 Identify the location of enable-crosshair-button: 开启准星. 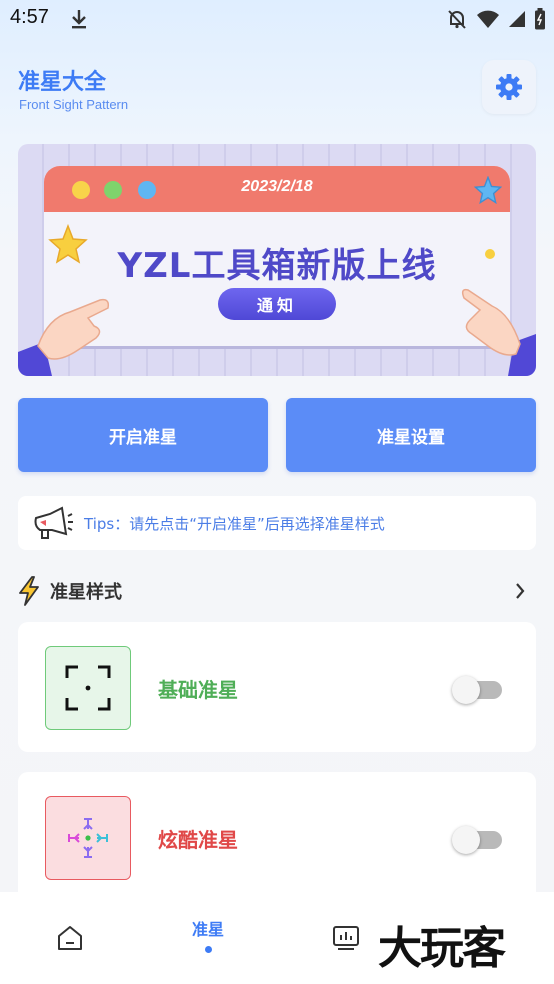
(143, 435).